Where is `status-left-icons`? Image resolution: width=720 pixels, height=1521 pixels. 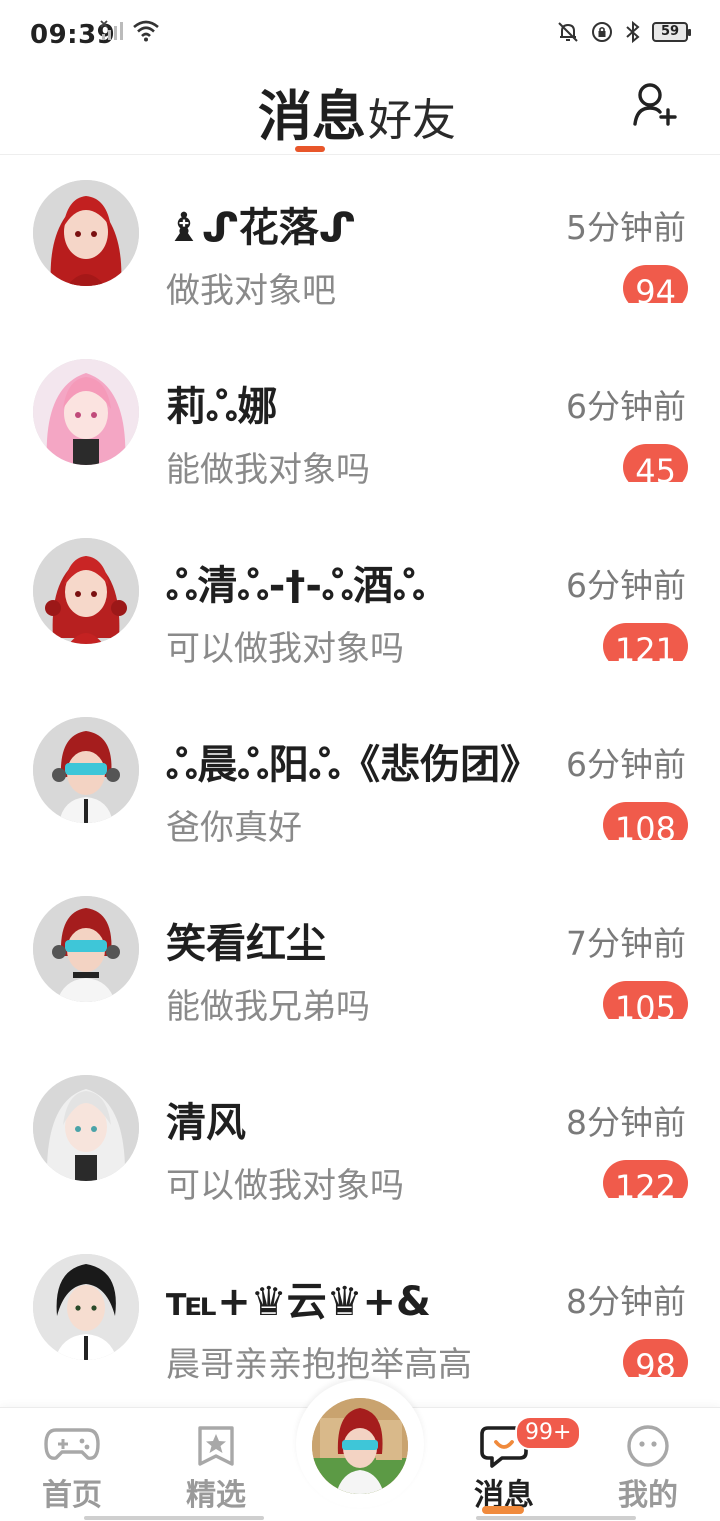 status-left-icons is located at coordinates (130, 31).